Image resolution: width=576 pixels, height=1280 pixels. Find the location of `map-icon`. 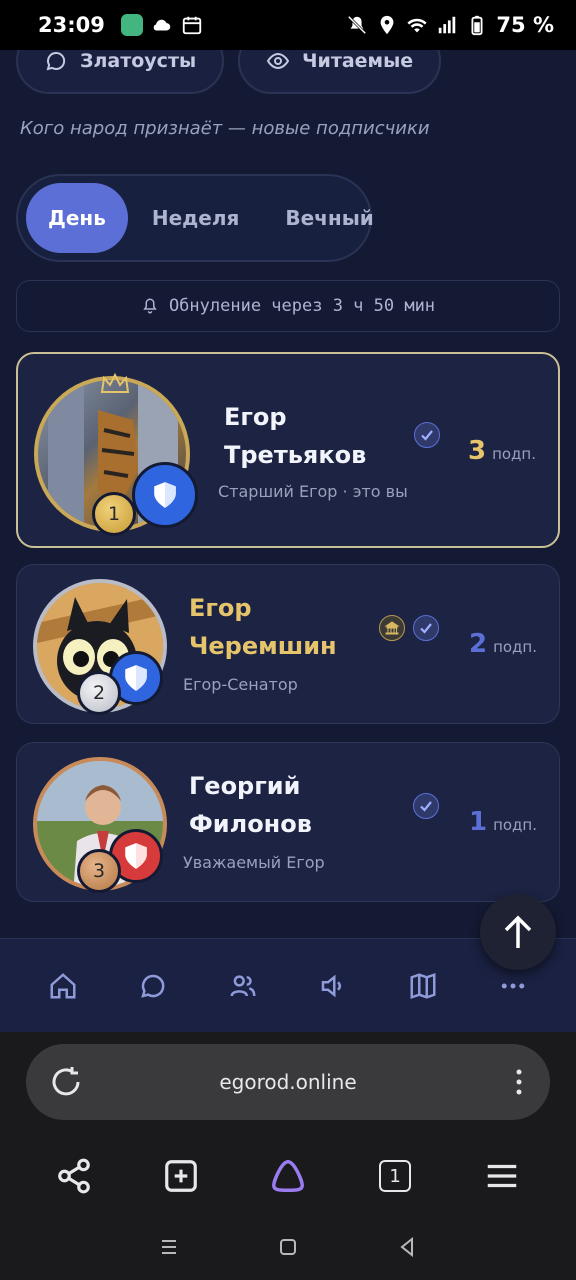

map-icon is located at coordinates (423, 985).